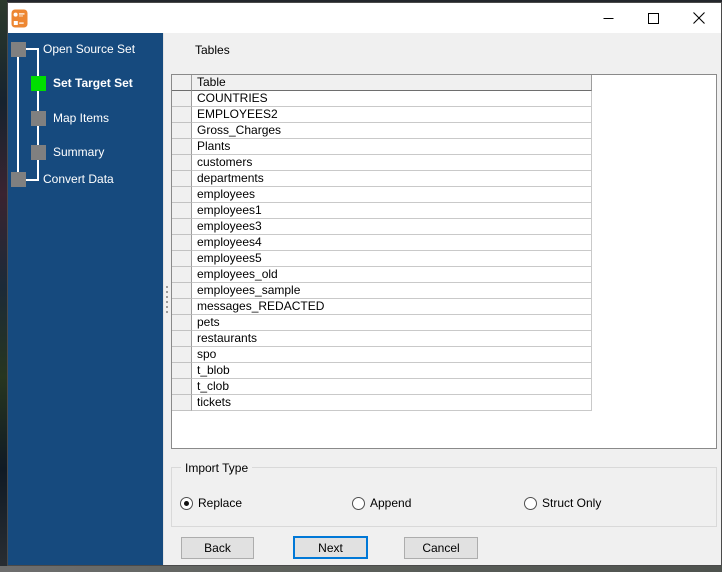 The width and height of the screenshot is (722, 572). I want to click on table-row: Plants, so click(444, 147).